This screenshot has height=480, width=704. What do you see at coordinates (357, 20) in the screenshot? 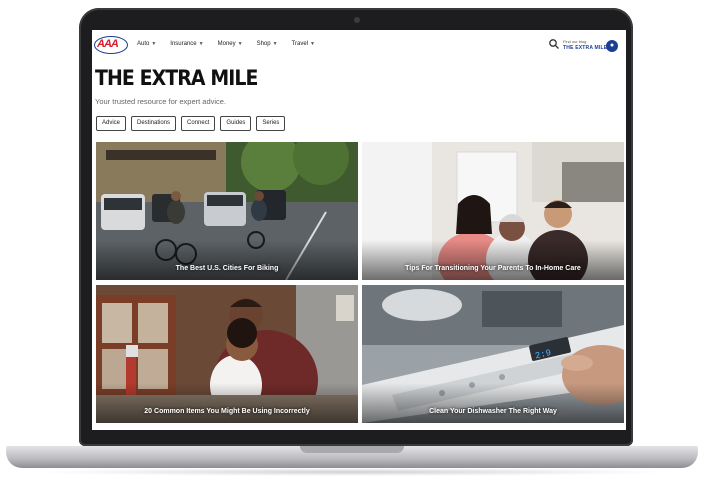
I see `webcam-icon` at bounding box center [357, 20].